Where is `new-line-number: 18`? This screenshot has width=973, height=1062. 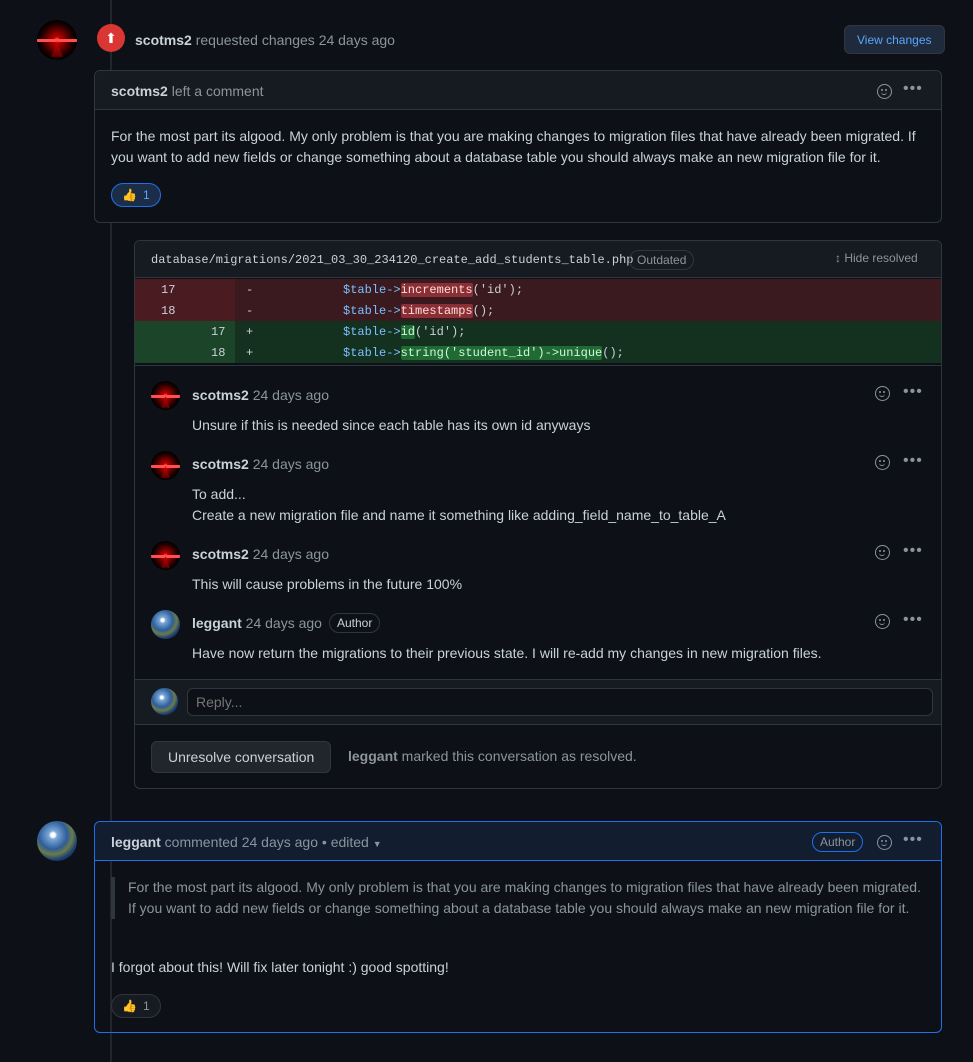
new-line-number: 18 is located at coordinates (218, 353).